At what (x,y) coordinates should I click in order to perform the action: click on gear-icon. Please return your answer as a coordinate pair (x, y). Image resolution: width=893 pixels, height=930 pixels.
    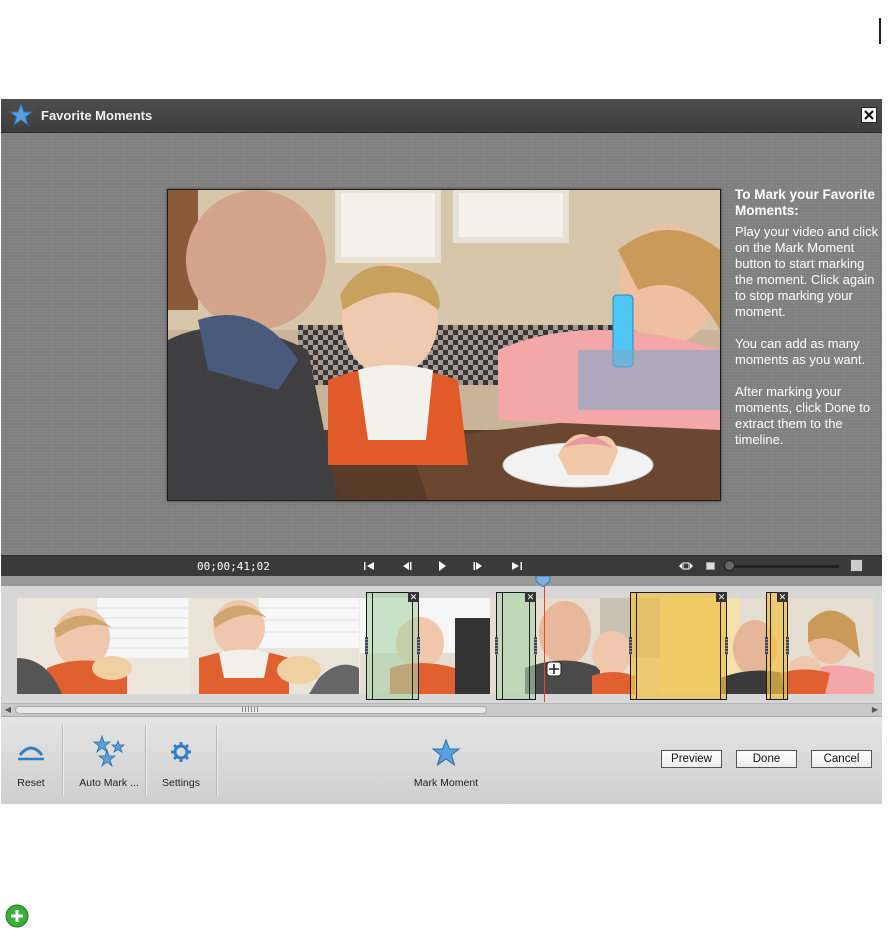
    Looking at the image, I should click on (181, 752).